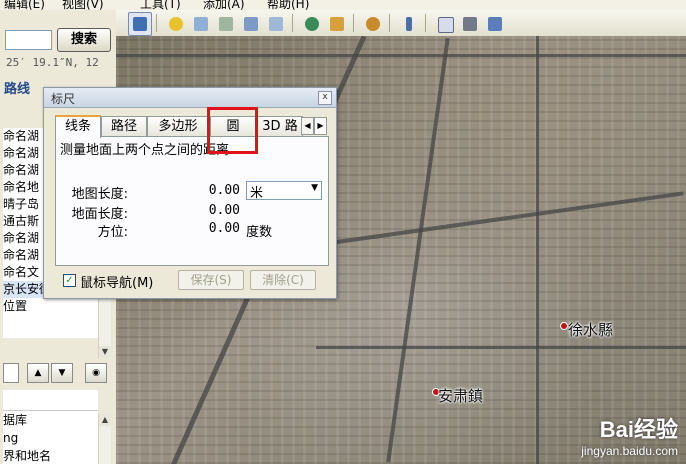 The height and width of the screenshot is (464, 686). I want to click on search-button: 搜索, so click(84, 40).